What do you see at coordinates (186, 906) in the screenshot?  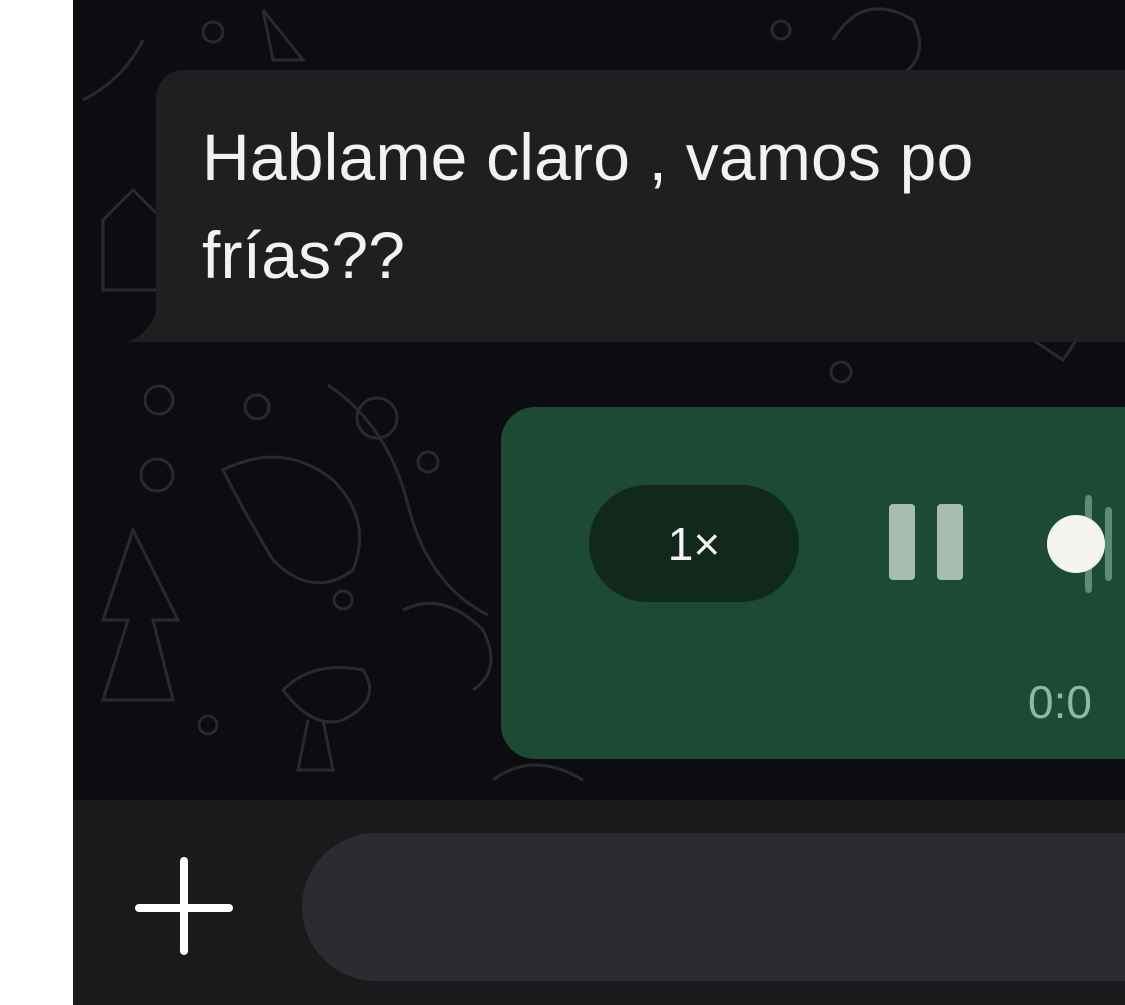 I see `plus-icon` at bounding box center [186, 906].